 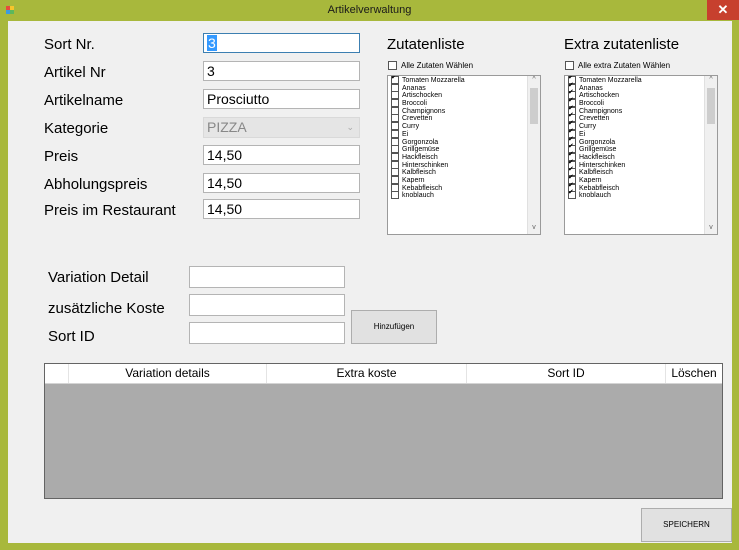 What do you see at coordinates (641, 117) in the screenshot?
I see `extra-zutat-item: Crevetten` at bounding box center [641, 117].